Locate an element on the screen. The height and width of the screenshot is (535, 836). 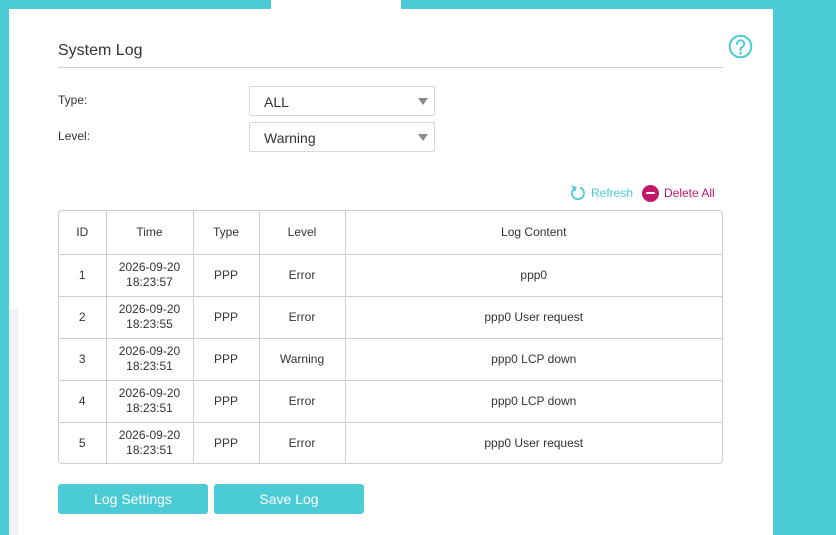
level-select-value: Warning is located at coordinates (290, 138).